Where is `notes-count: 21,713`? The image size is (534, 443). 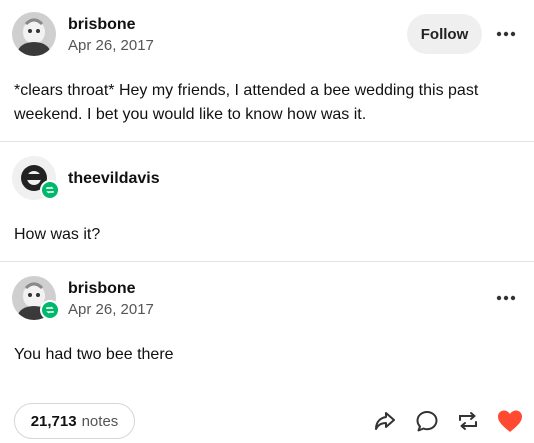 notes-count: 21,713 is located at coordinates (53, 421).